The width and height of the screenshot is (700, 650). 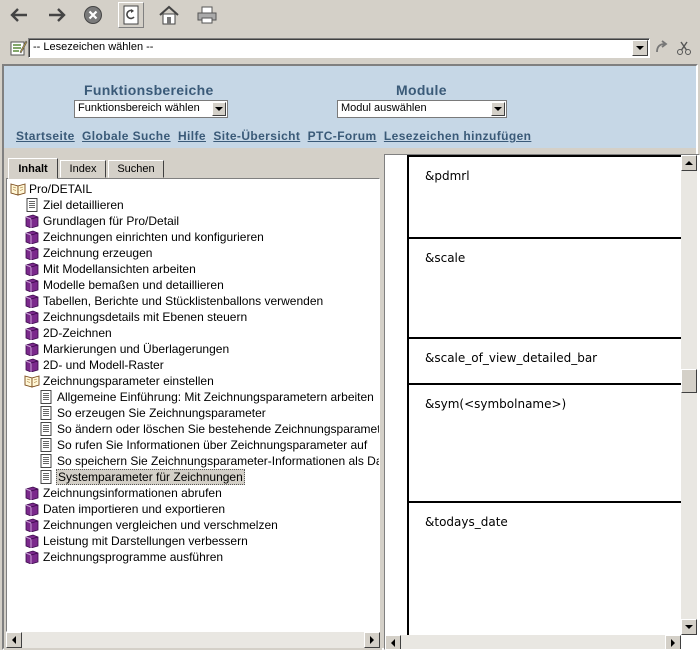 I want to click on scroll-up-button, so click(x=689, y=163).